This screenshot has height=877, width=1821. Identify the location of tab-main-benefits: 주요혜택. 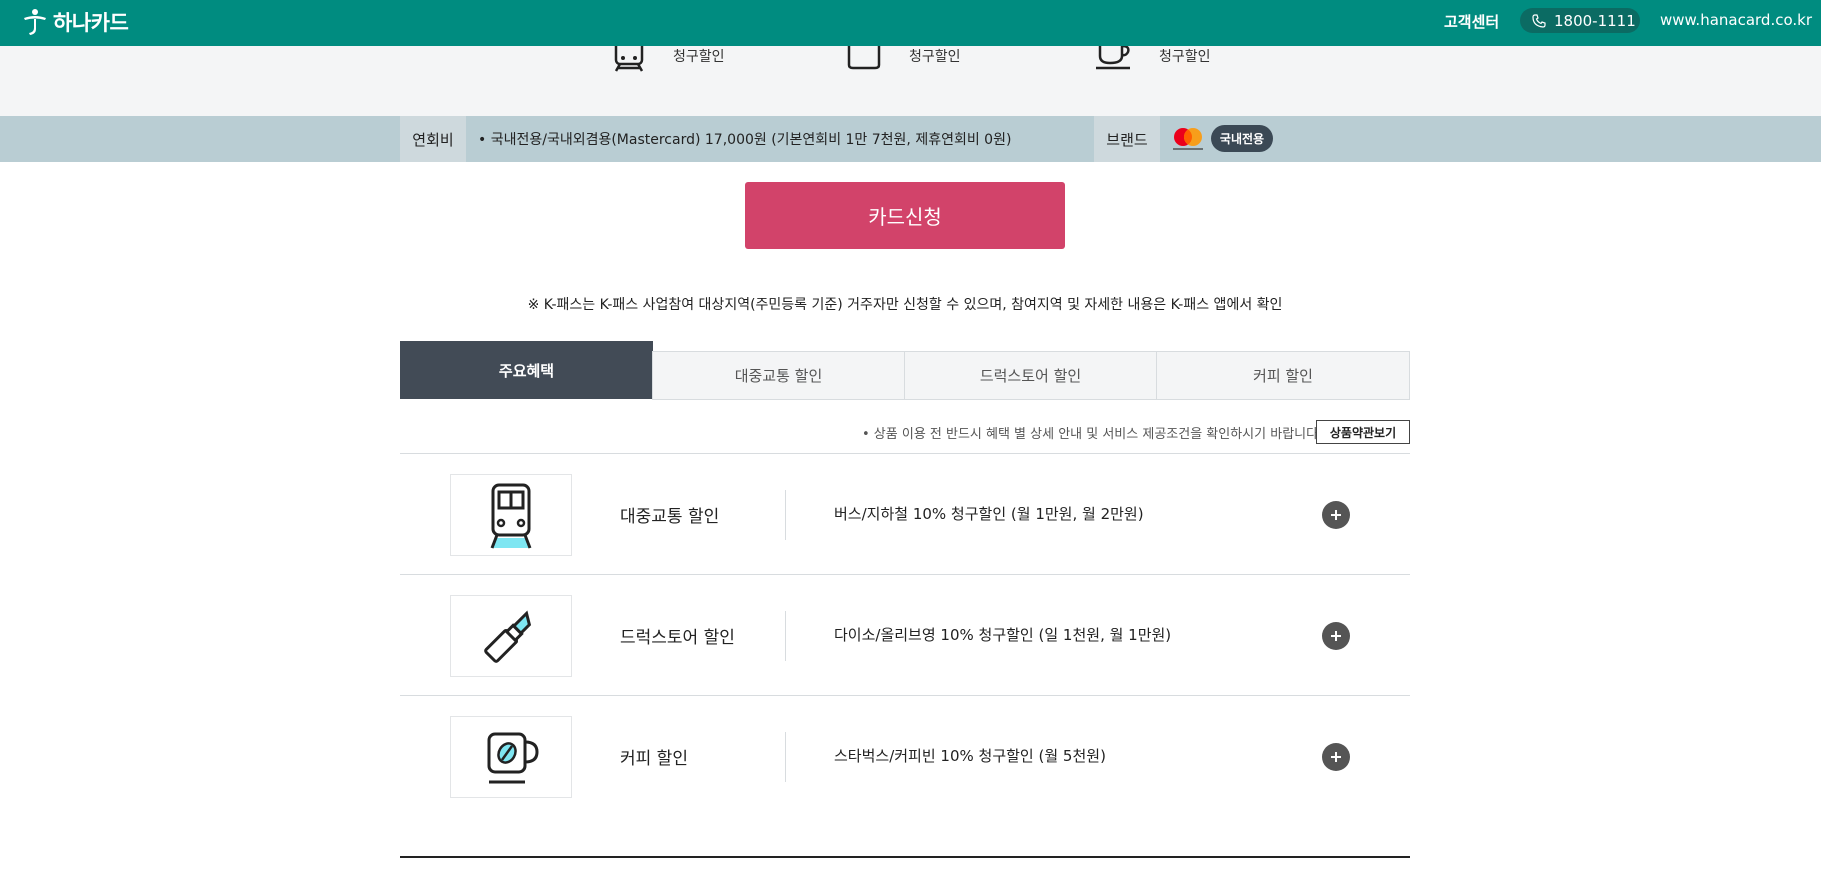
(526, 370).